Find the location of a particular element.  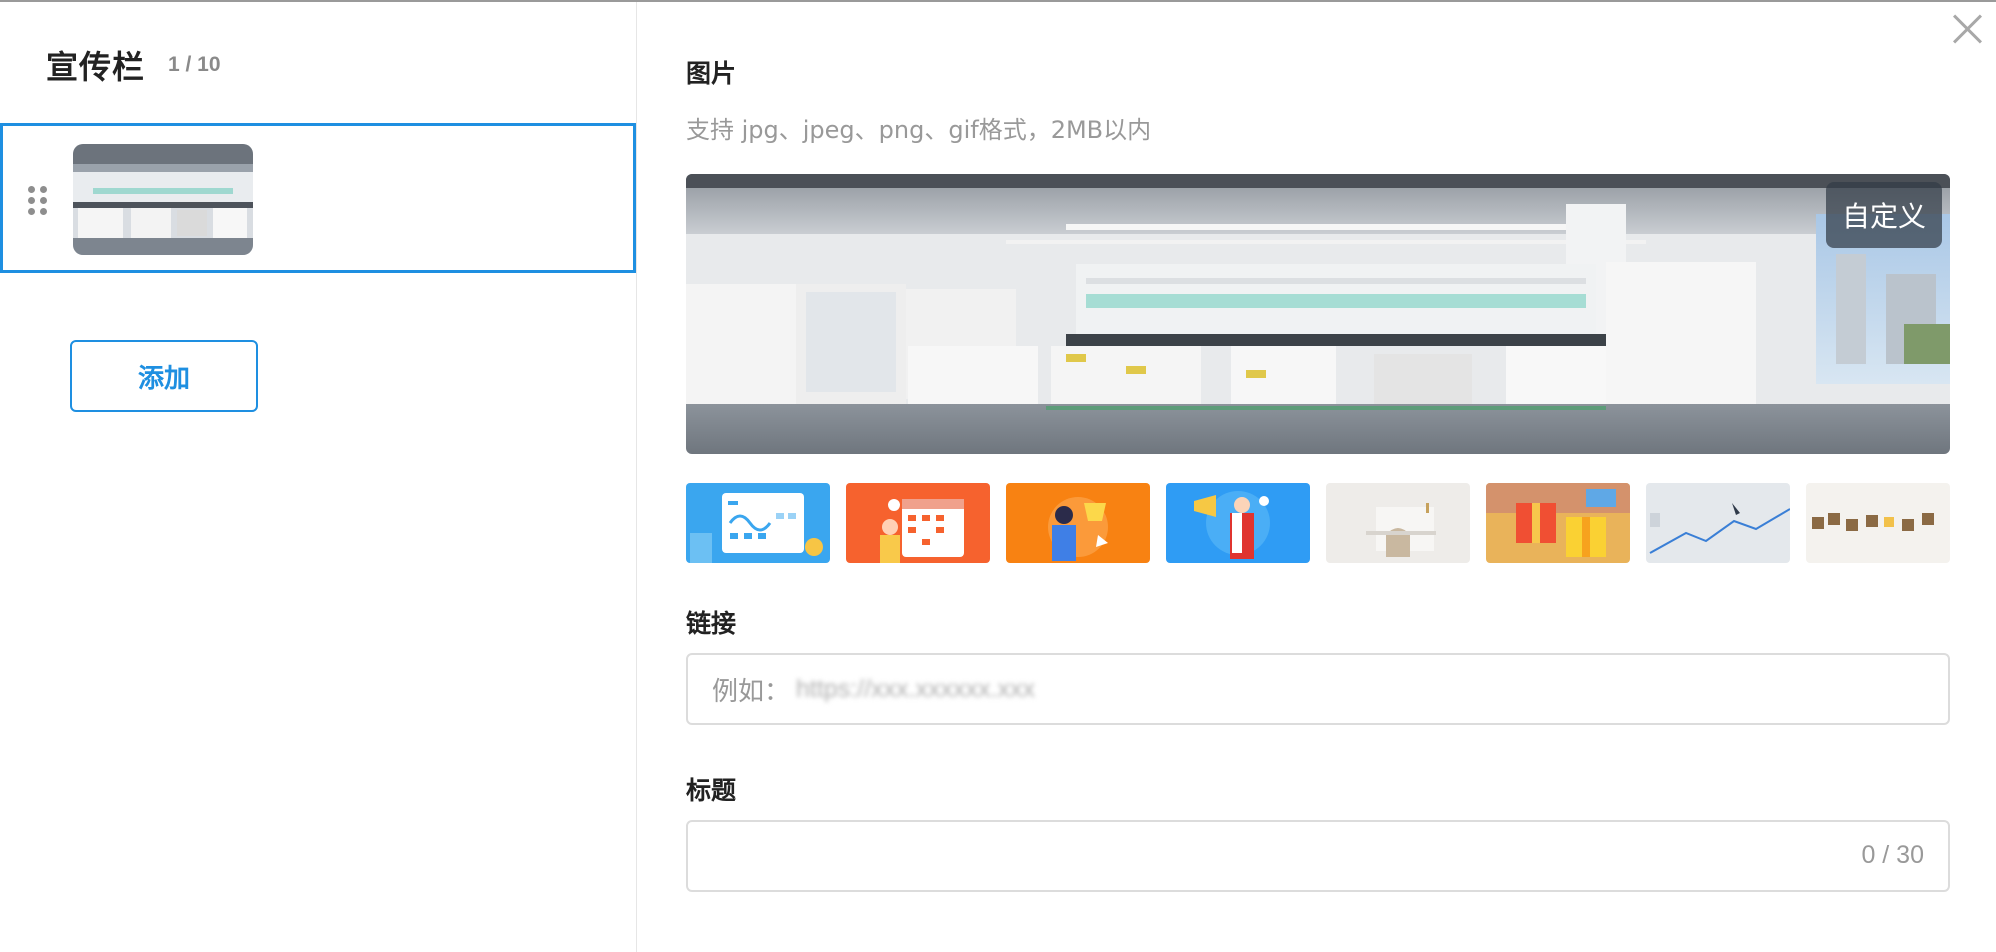

banner-list-item is located at coordinates (318, 198).